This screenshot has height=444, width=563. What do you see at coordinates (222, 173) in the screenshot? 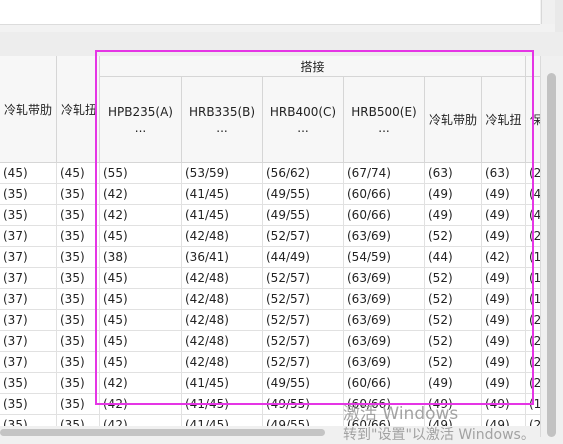
I see `table-cell: (53/59)` at bounding box center [222, 173].